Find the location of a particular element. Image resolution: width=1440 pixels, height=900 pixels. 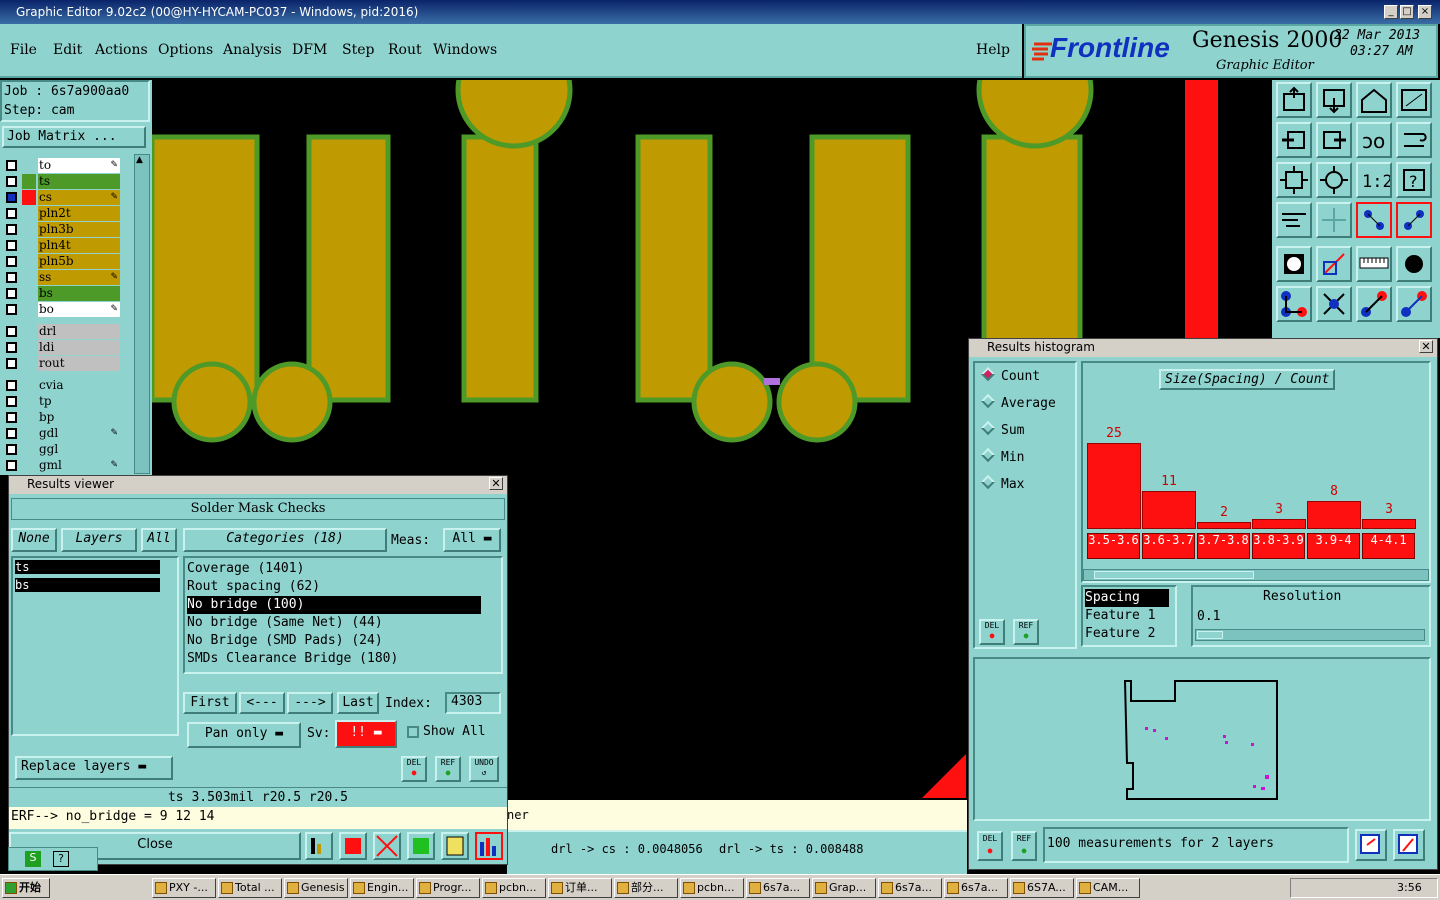

histogram-icon is located at coordinates (489, 846).